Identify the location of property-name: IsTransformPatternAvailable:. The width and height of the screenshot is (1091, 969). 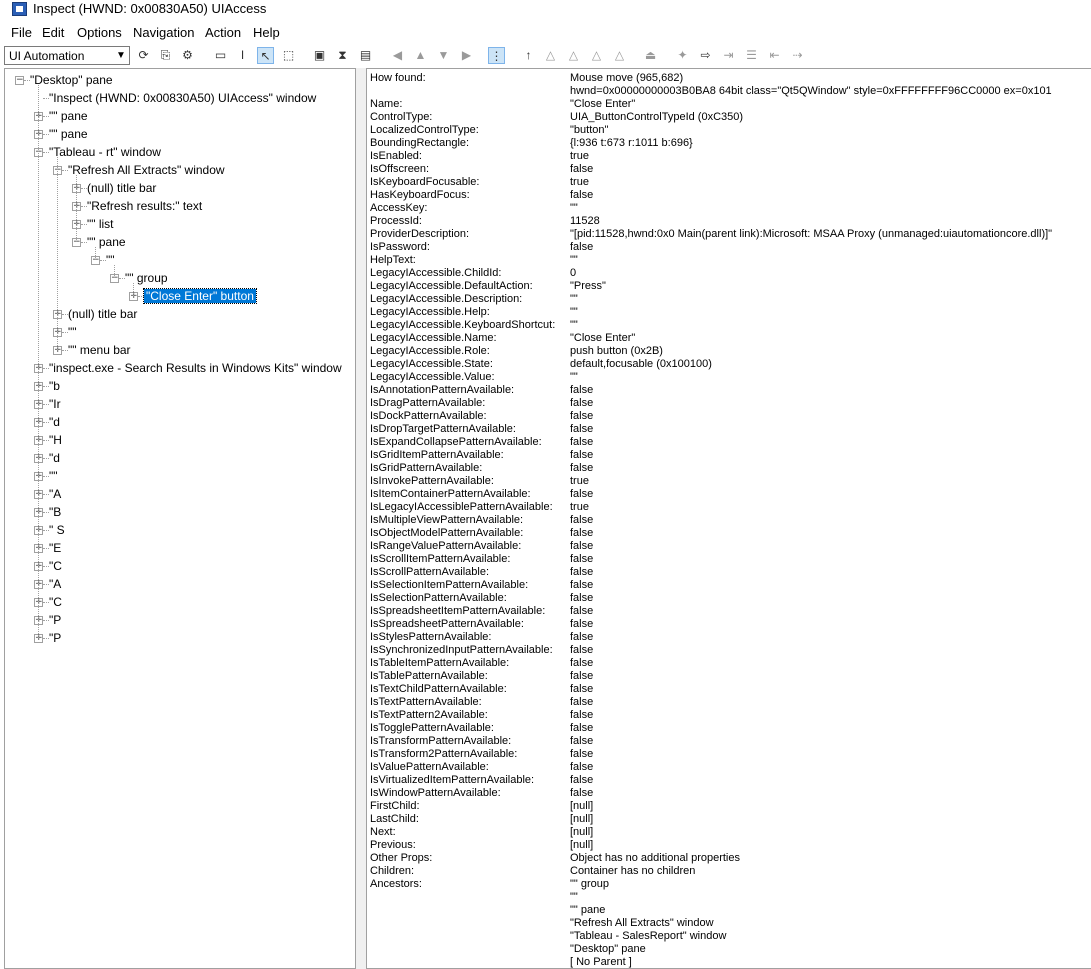
(441, 741).